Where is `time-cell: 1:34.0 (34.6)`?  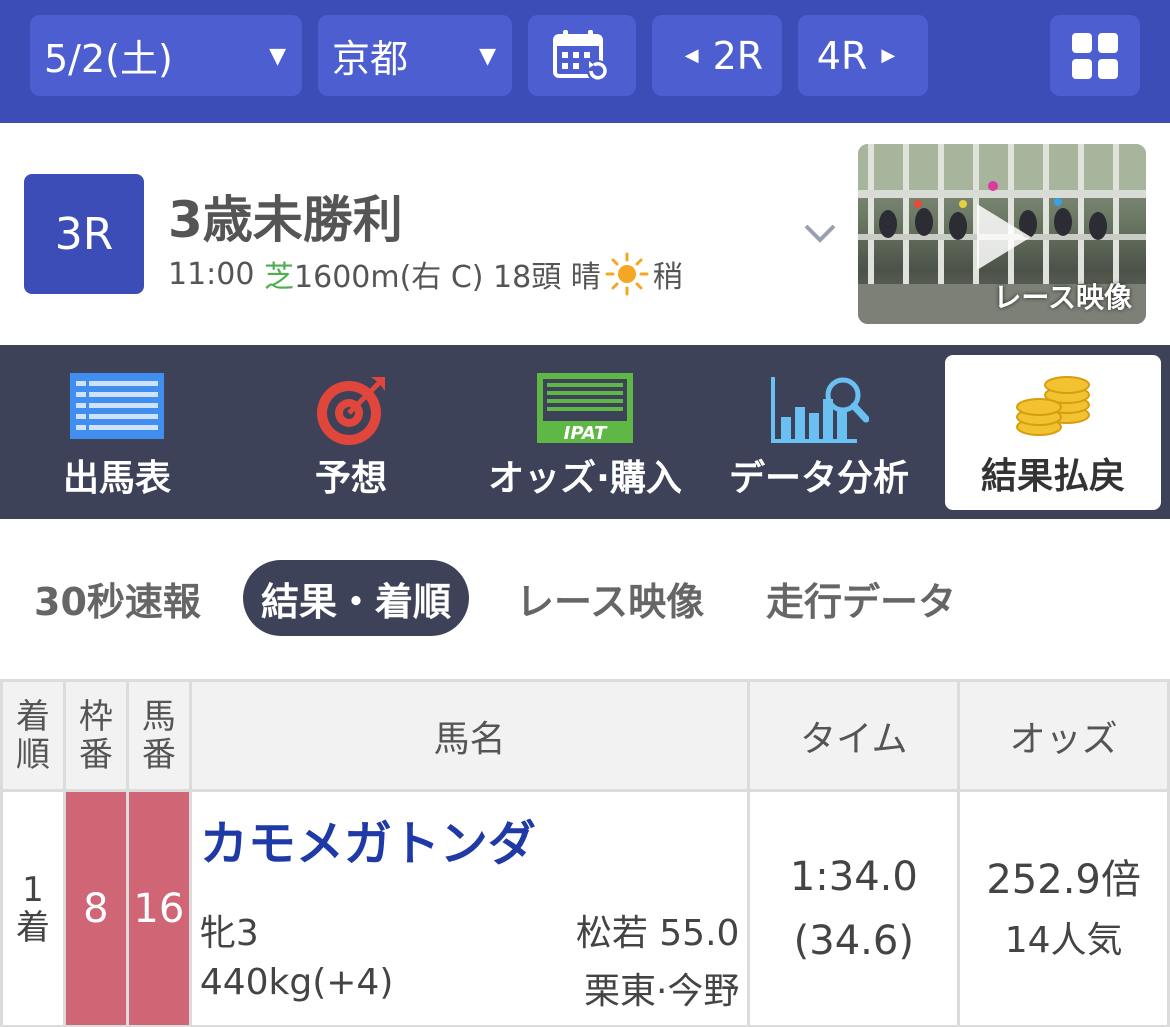 time-cell: 1:34.0 (34.6) is located at coordinates (854, 908).